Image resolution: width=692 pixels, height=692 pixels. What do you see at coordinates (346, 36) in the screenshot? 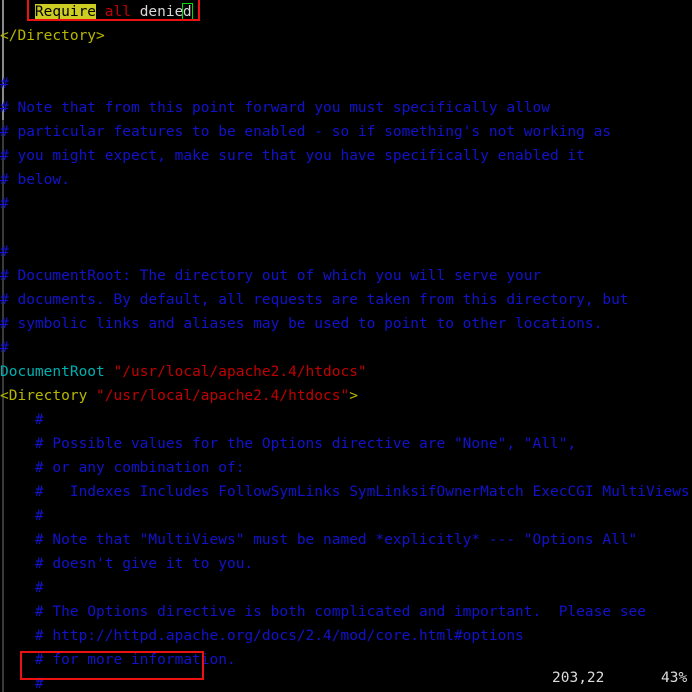
I see `editor-line: </Directory>` at bounding box center [346, 36].